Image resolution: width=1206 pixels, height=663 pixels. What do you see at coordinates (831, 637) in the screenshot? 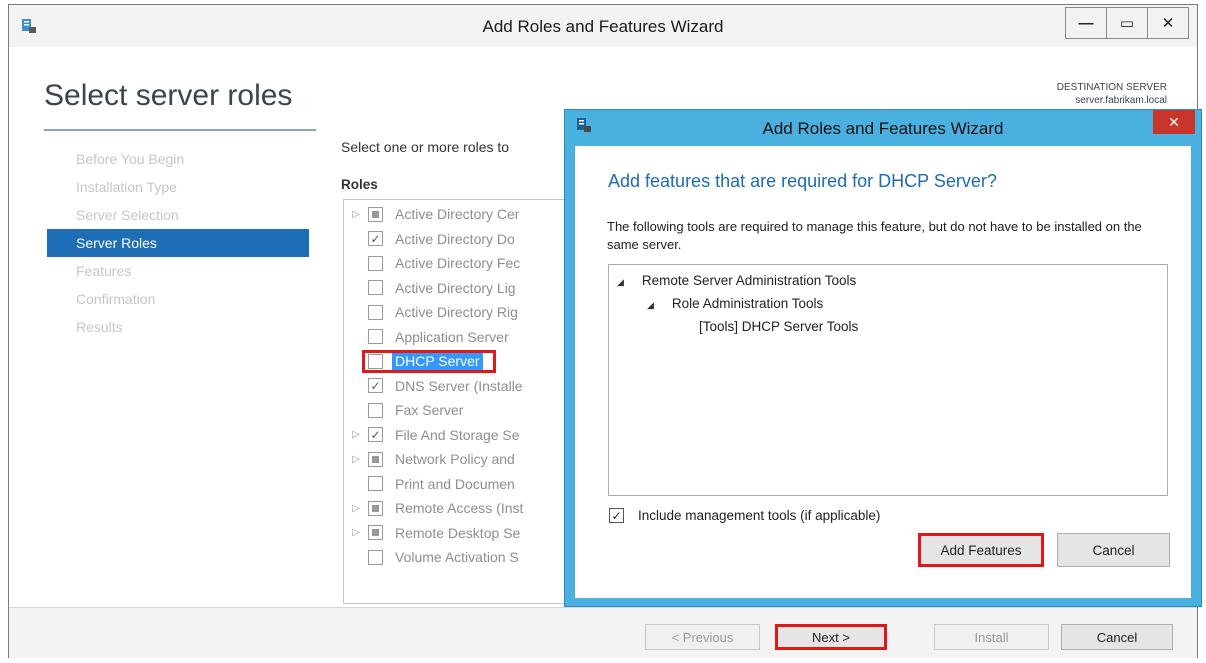
I see `next-button: Next >` at bounding box center [831, 637].